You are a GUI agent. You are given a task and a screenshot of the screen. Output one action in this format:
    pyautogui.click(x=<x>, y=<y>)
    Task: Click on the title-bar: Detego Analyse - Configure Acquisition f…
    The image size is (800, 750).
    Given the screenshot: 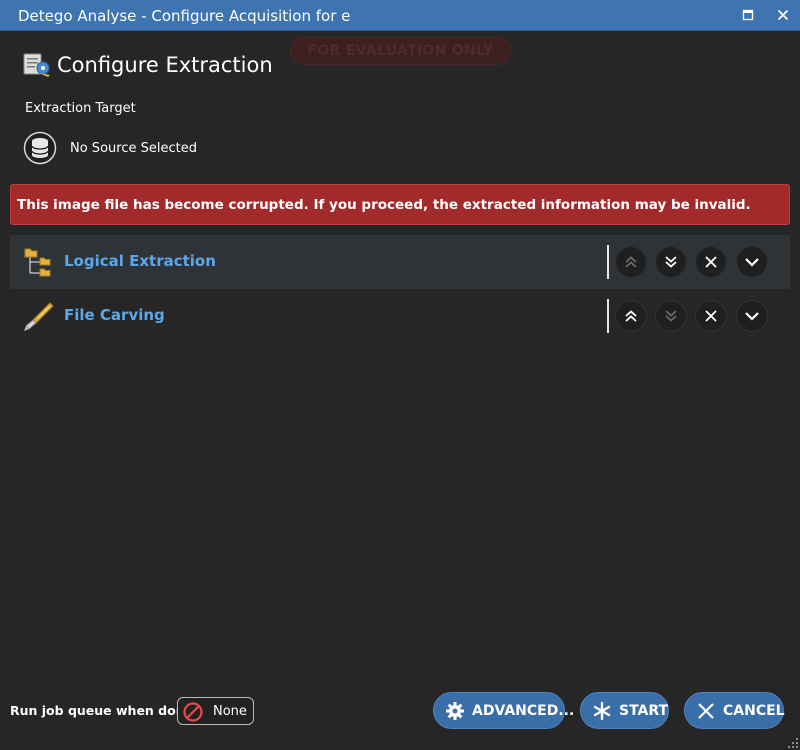 What is the action you would take?
    pyautogui.click(x=400, y=15)
    